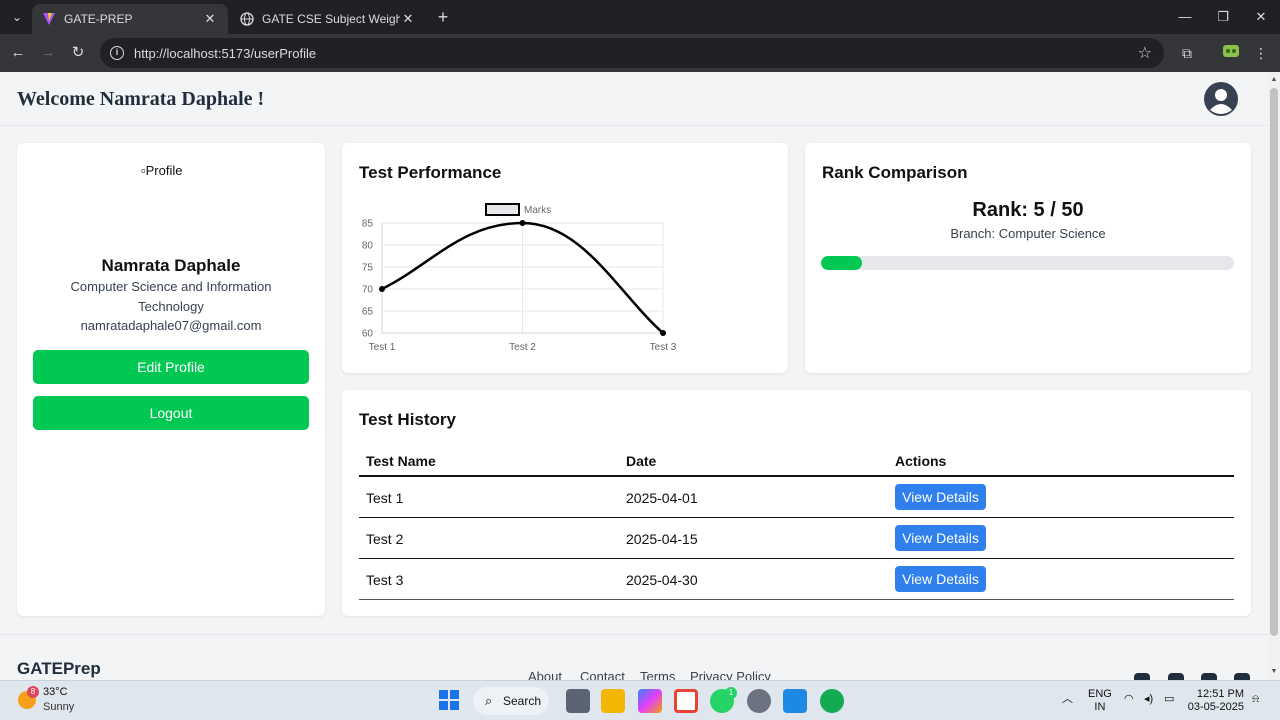  What do you see at coordinates (1261, 17) in the screenshot?
I see `window-close-icon: ✕` at bounding box center [1261, 17].